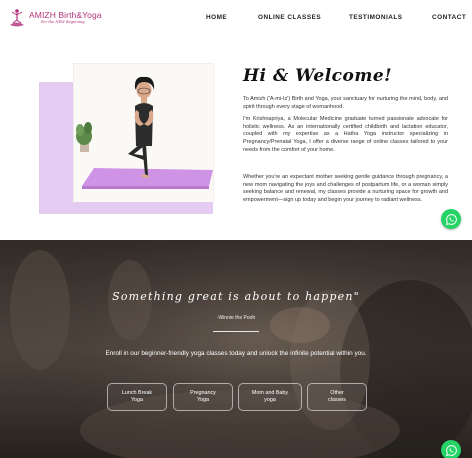 The image size is (472, 458). Describe the element at coordinates (289, 17) in the screenshot. I see `nav-online-classes: ONLINE CLASSES` at that location.